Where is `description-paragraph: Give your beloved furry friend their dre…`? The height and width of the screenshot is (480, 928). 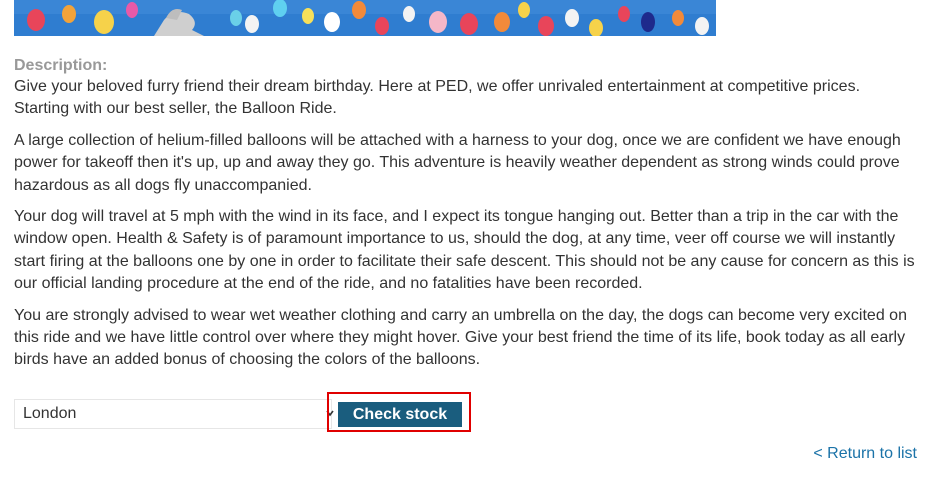 description-paragraph: Give your beloved furry friend their dre… is located at coordinates (437, 98).